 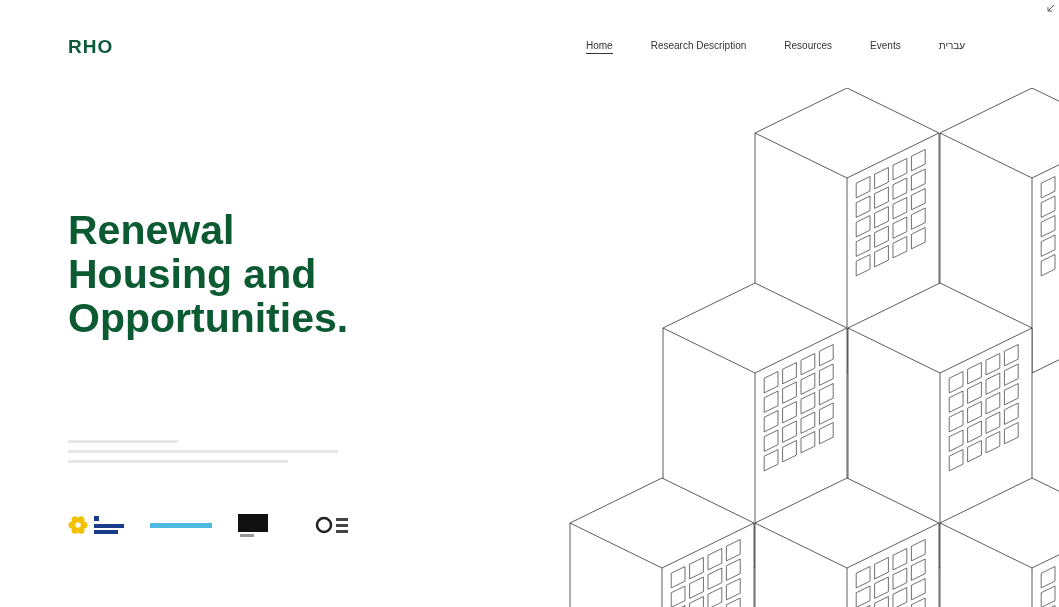 I want to click on arrow-icon, so click(x=1051, y=8).